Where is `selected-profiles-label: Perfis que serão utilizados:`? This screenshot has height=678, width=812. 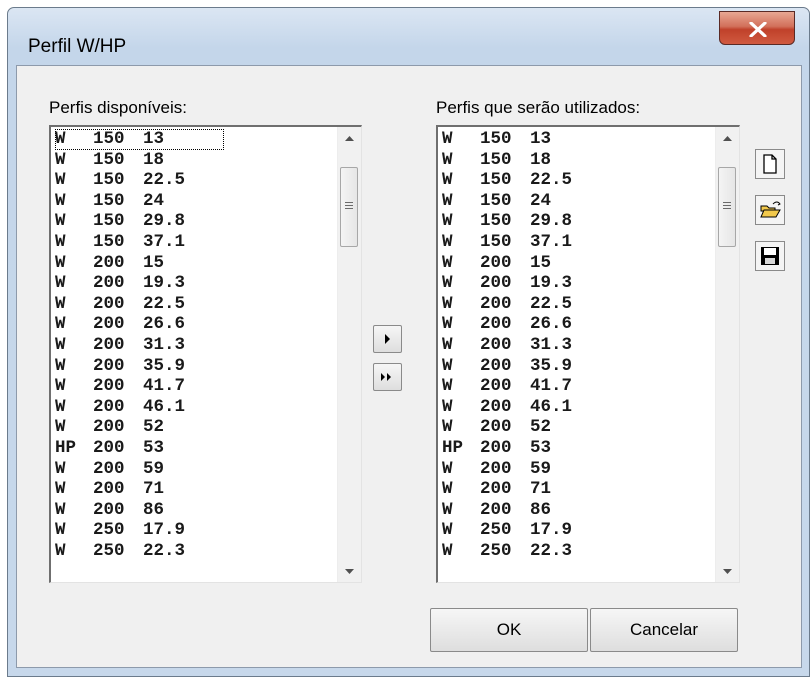 selected-profiles-label: Perfis que serão utilizados: is located at coordinates (538, 107).